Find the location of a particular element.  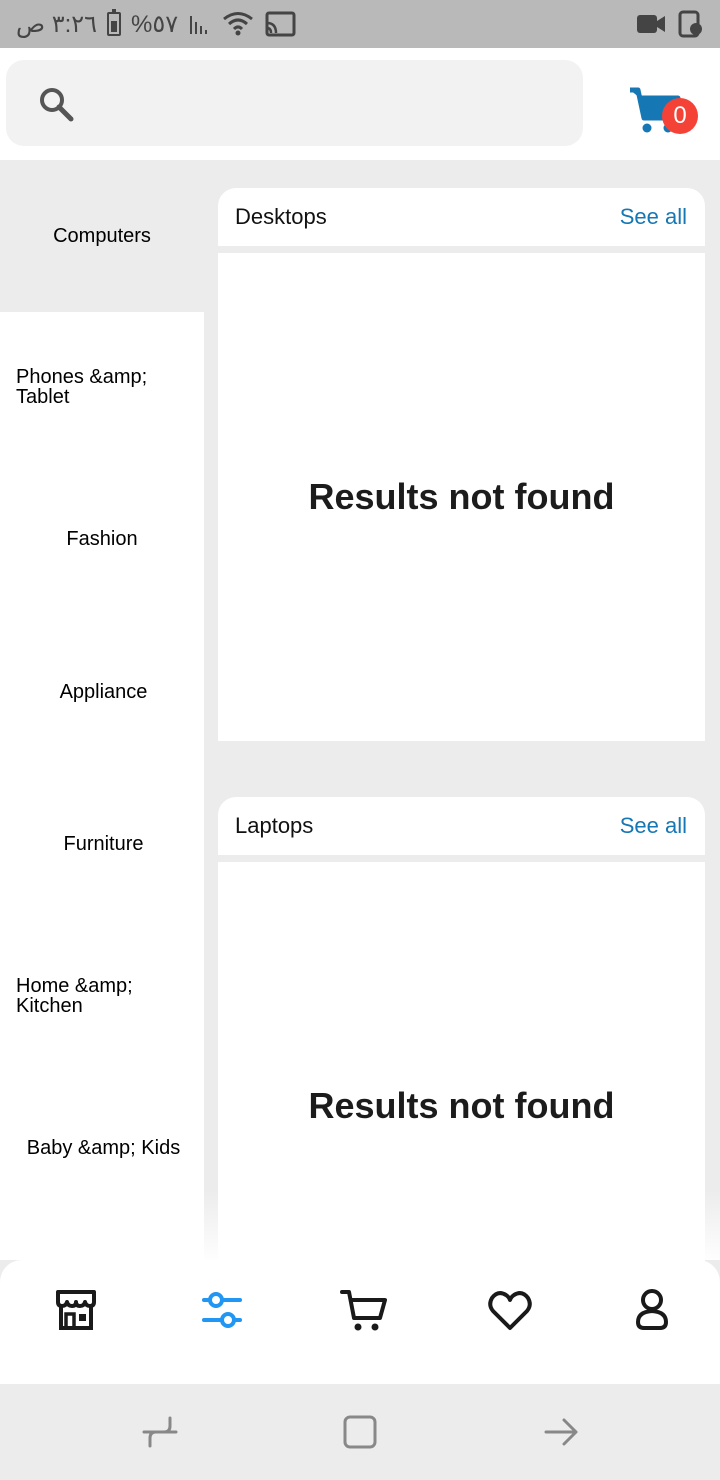

battery-icon is located at coordinates (114, 22).